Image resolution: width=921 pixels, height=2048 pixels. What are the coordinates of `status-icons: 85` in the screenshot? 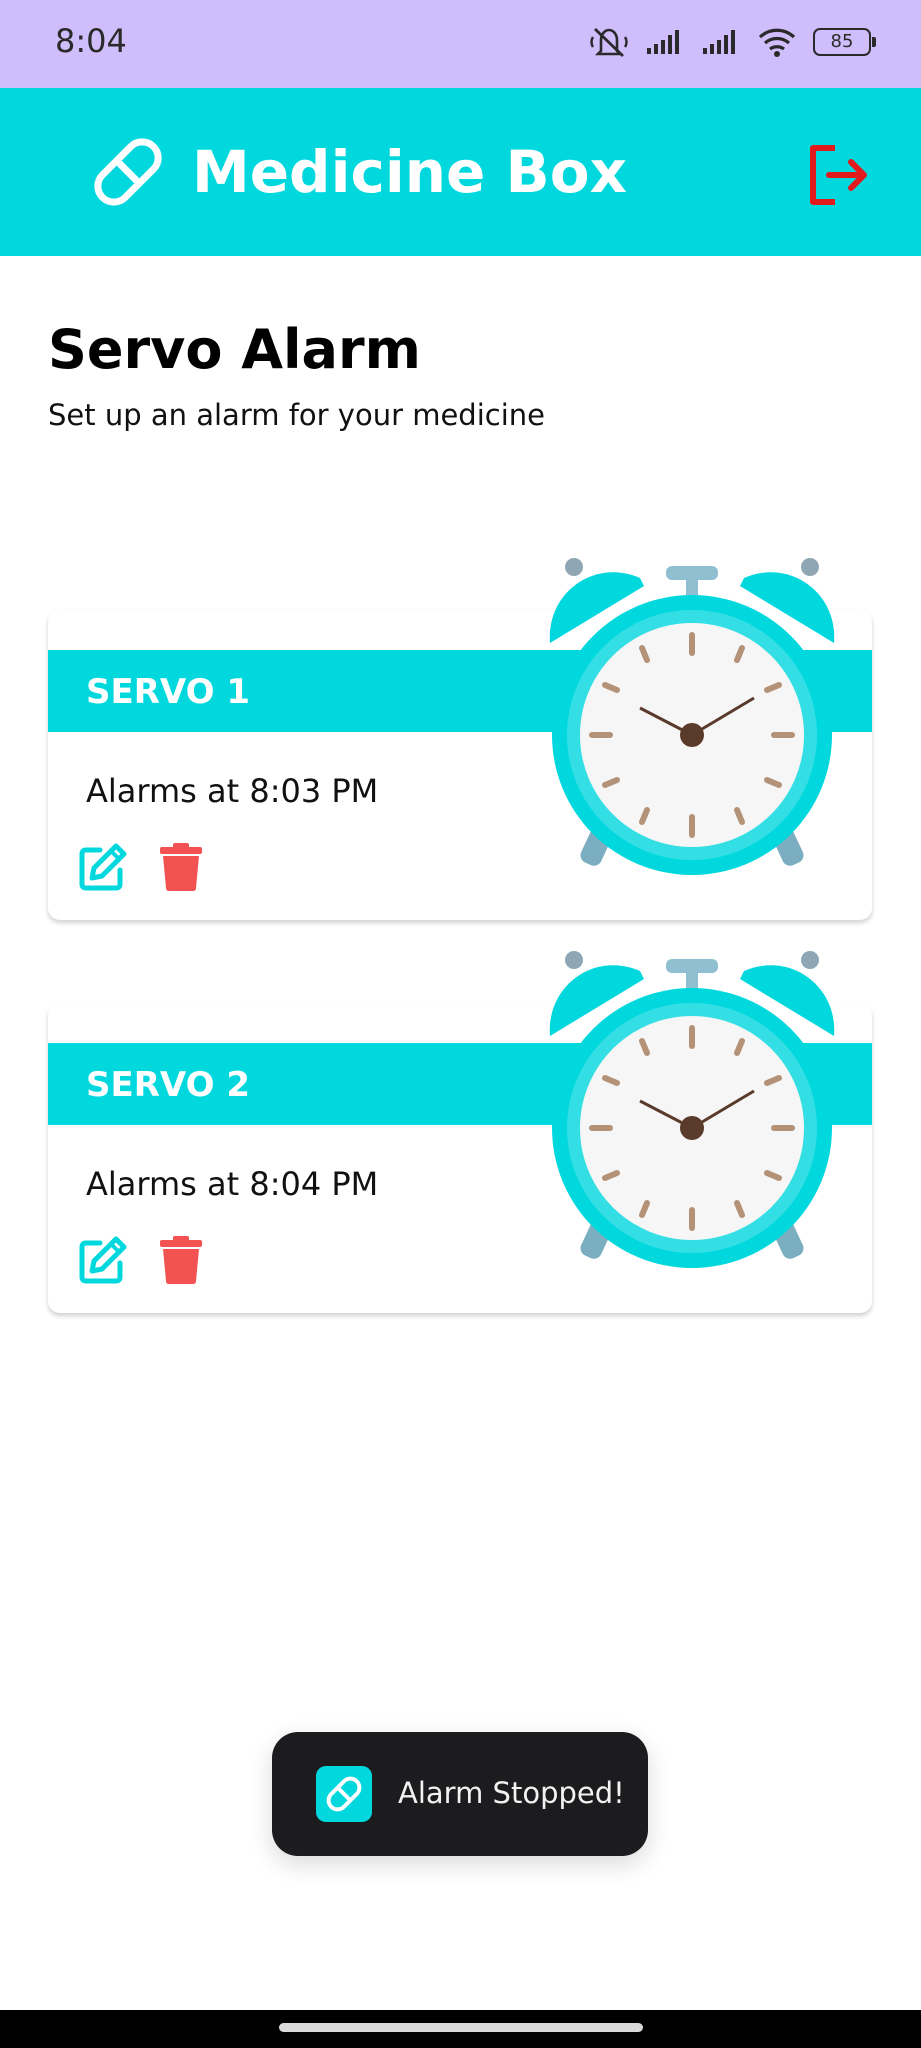 It's located at (732, 42).